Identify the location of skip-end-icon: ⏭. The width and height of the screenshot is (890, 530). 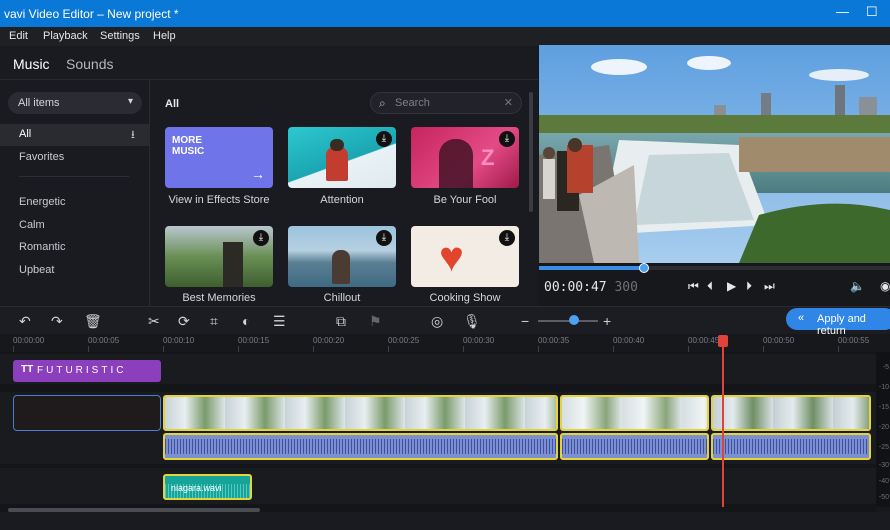
(769, 286).